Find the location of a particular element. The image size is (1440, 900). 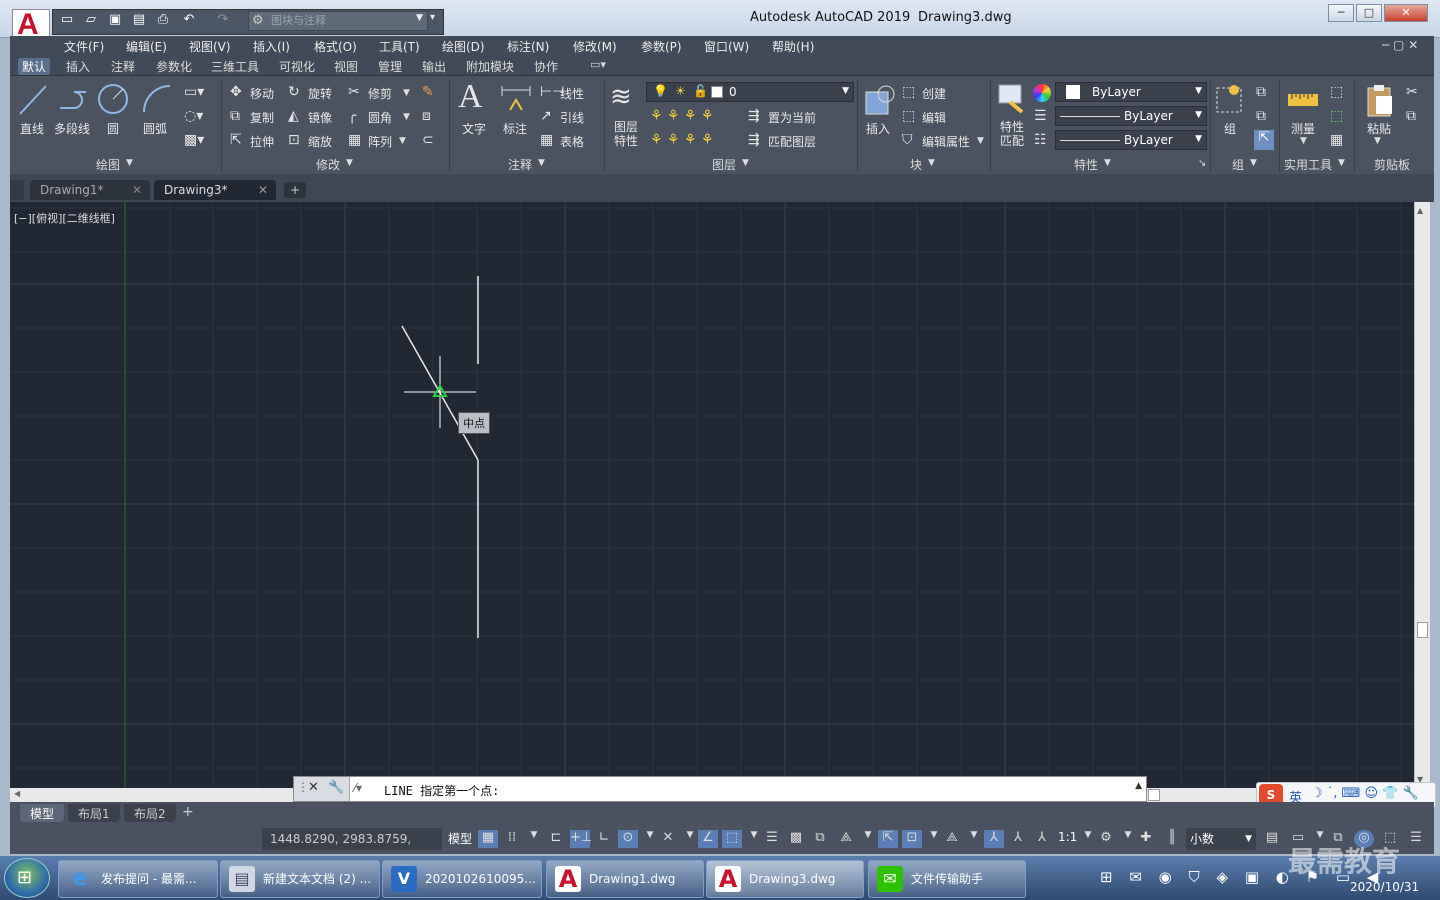

set-current-button: 置为当前 is located at coordinates (792, 117).